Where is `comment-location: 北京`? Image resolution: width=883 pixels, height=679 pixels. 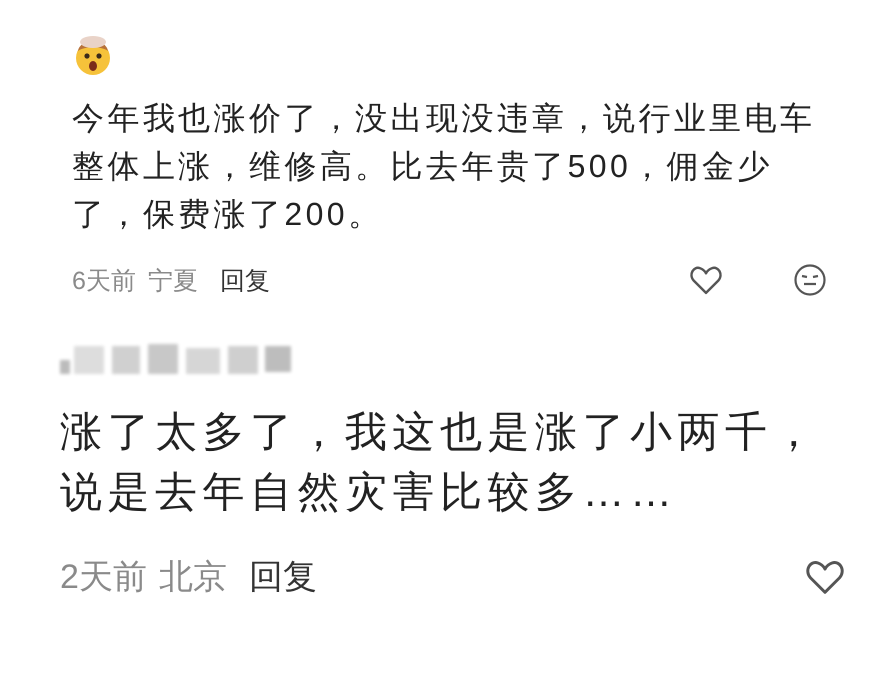 comment-location: 北京 is located at coordinates (192, 577).